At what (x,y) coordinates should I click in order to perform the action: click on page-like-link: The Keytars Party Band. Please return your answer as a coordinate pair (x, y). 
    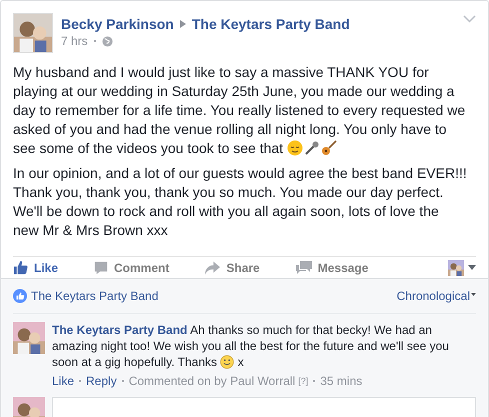
    Looking at the image, I should click on (94, 296).